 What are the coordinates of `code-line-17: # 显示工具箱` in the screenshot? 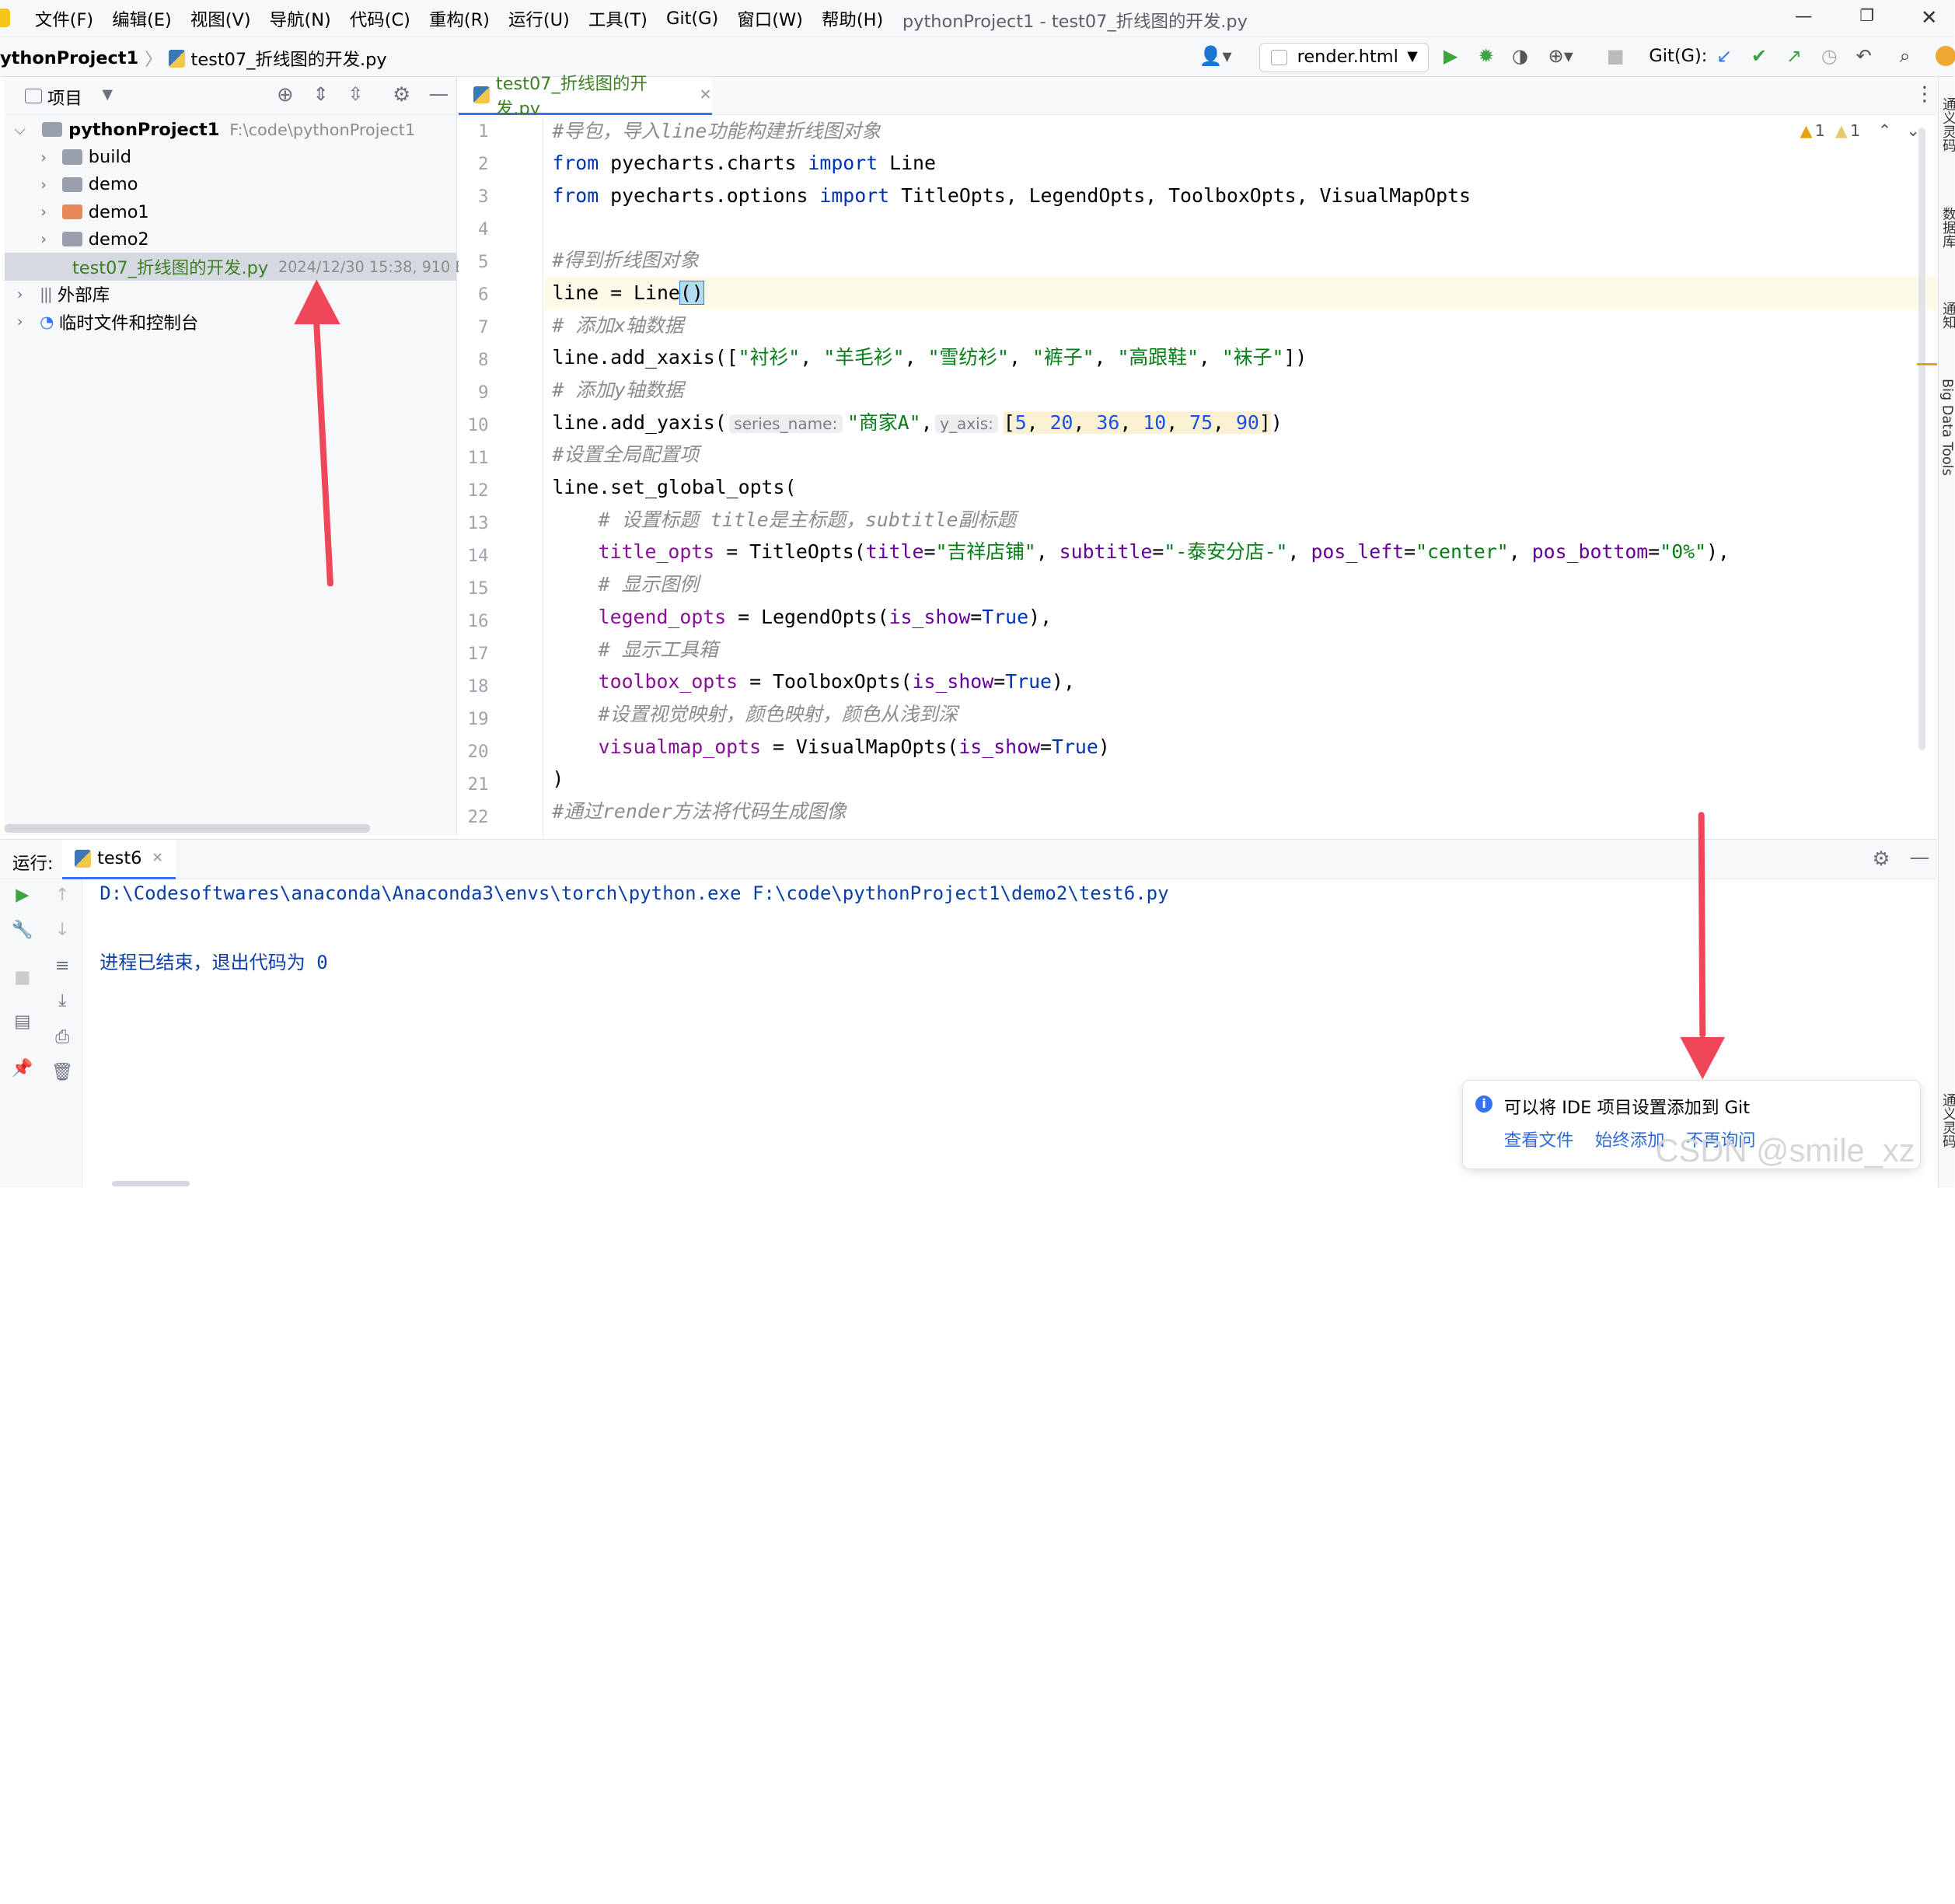 It's located at (659, 650).